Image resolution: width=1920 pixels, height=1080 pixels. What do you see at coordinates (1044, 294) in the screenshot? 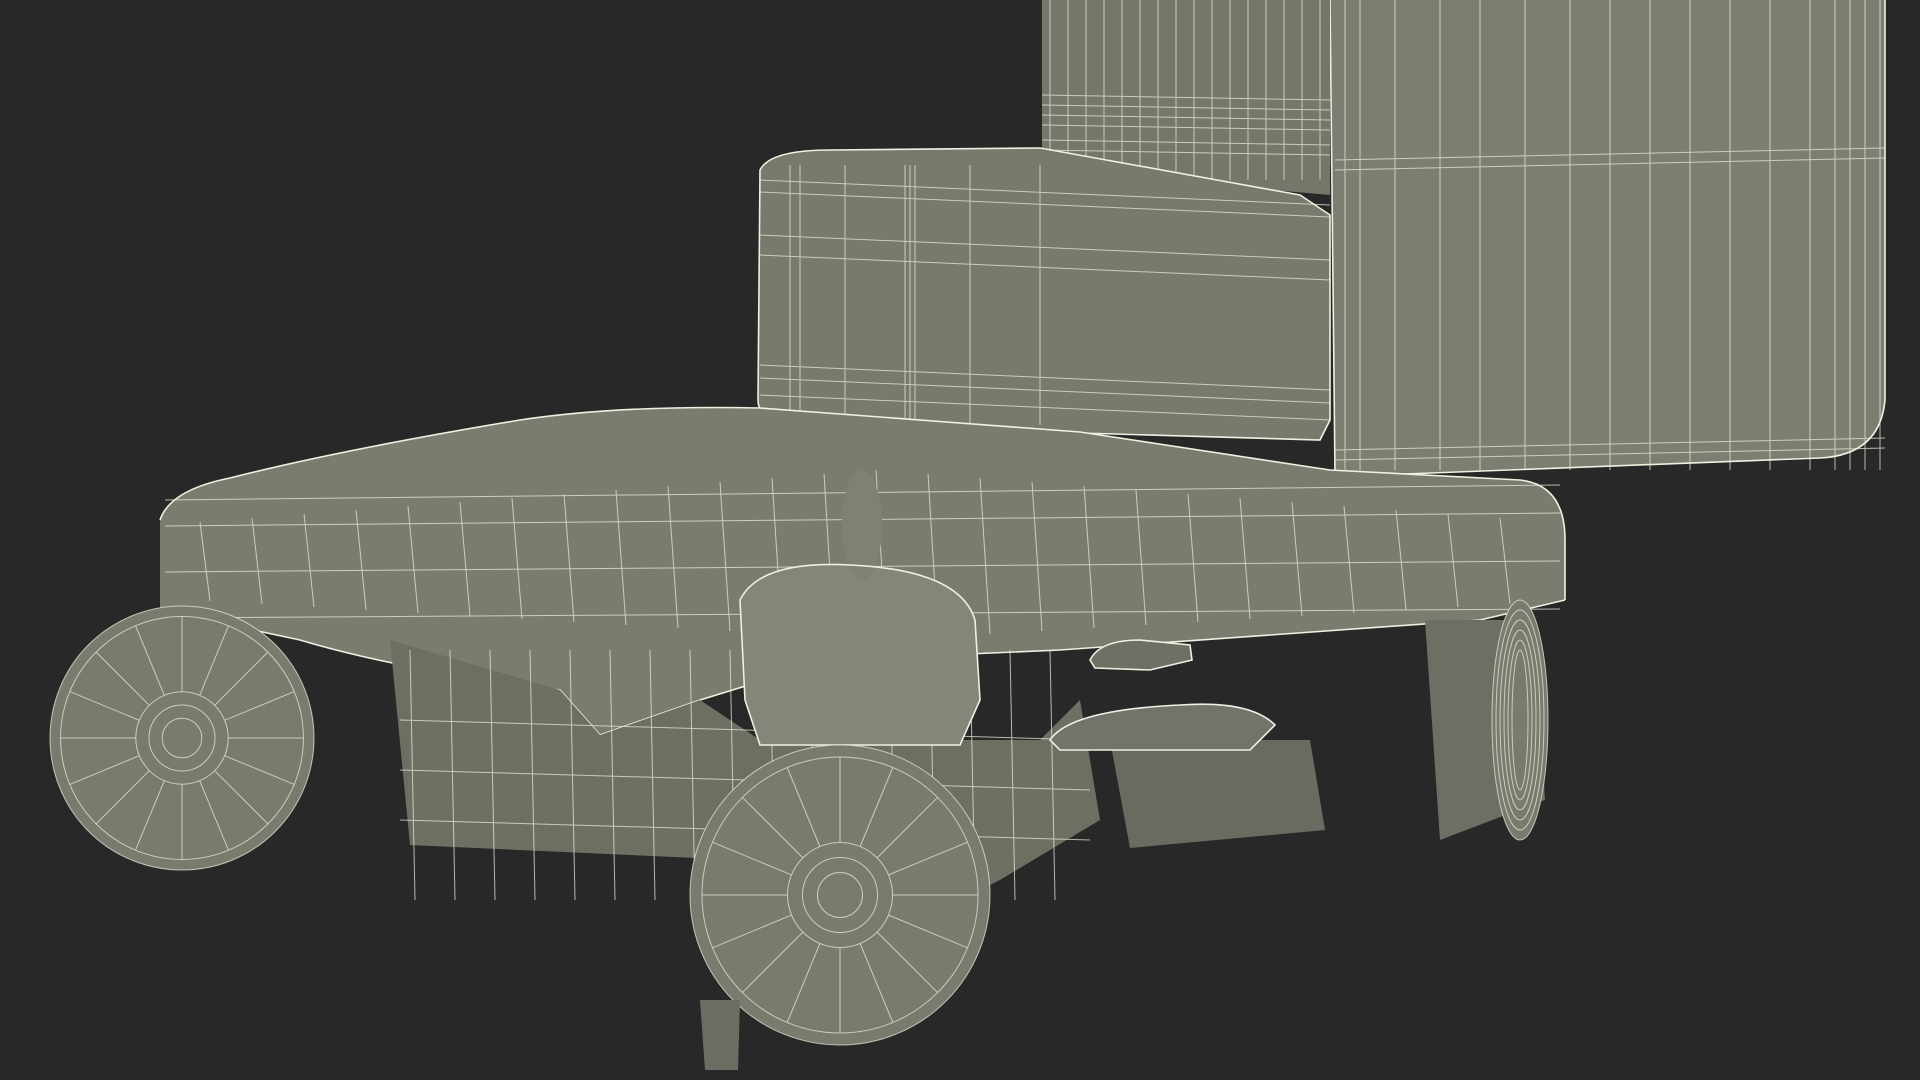
I see `middle-block` at bounding box center [1044, 294].